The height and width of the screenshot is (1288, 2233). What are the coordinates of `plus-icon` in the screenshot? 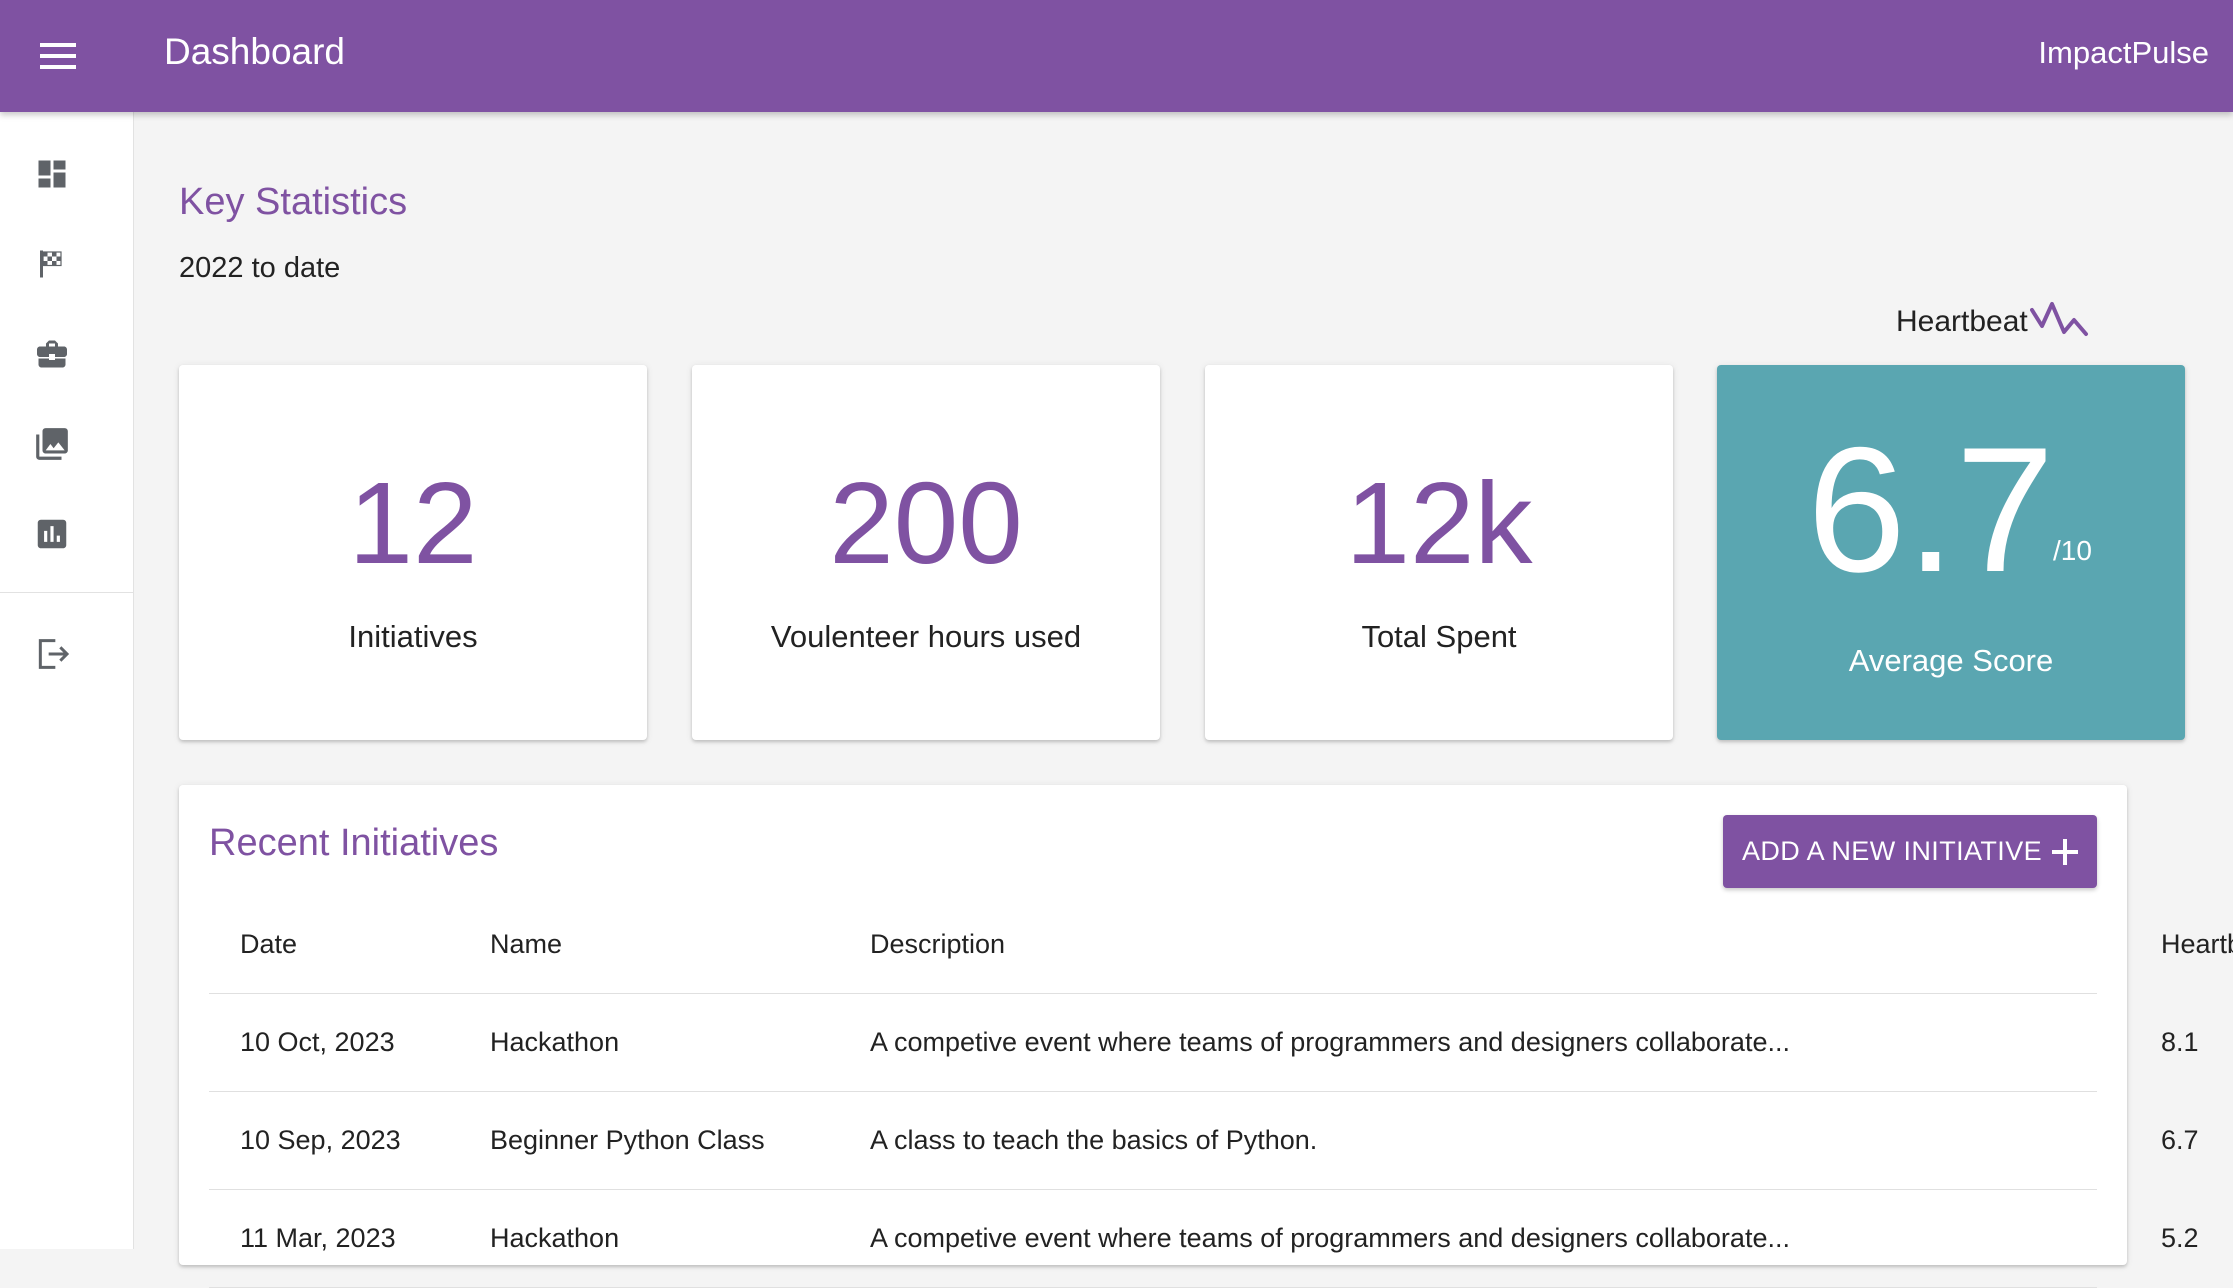 It's located at (2065, 851).